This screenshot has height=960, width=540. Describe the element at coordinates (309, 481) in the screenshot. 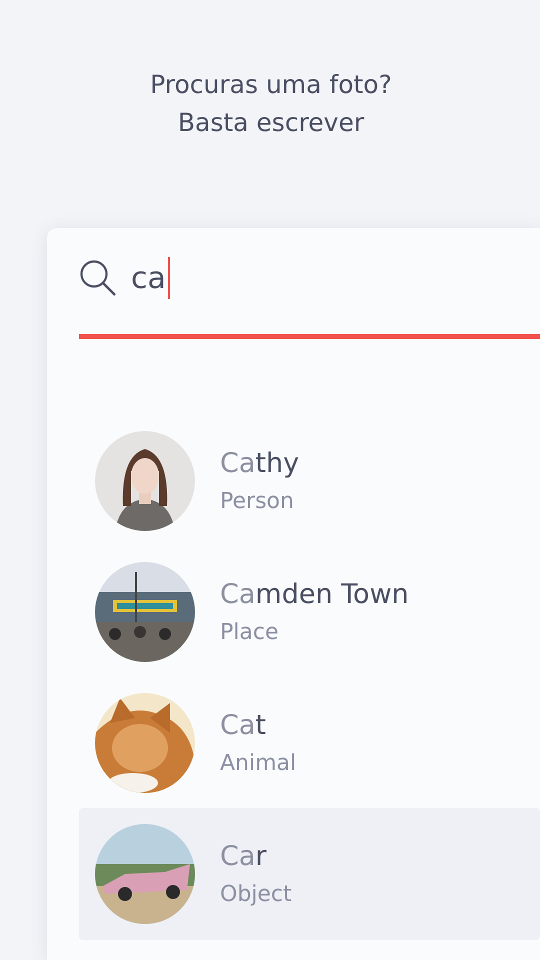

I see `result-item: Cathy Person` at that location.